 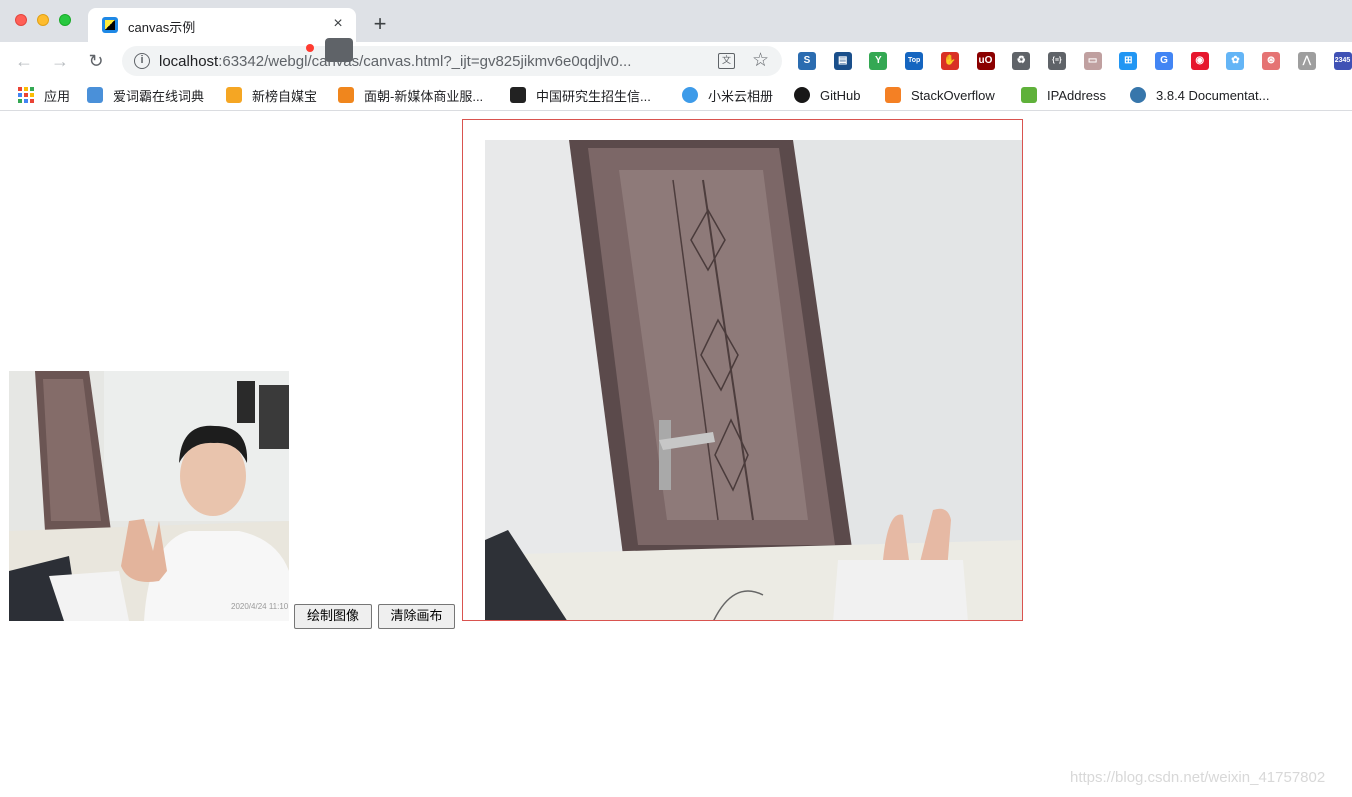 I want to click on extension-grid-icon: ⊞, so click(x=1128, y=61).